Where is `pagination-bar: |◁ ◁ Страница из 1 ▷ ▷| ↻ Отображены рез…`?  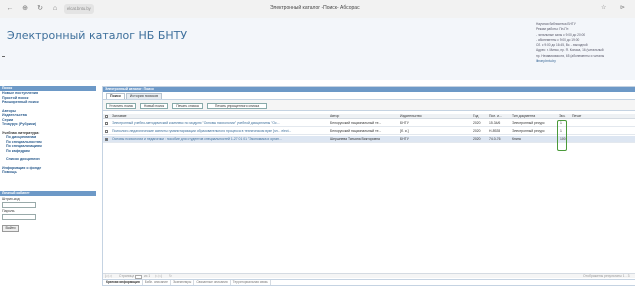
pagination-bar: |◁ ◁ Страница из 1 ▷ ▷| ↻ Отображены рез… is located at coordinates (369, 276).